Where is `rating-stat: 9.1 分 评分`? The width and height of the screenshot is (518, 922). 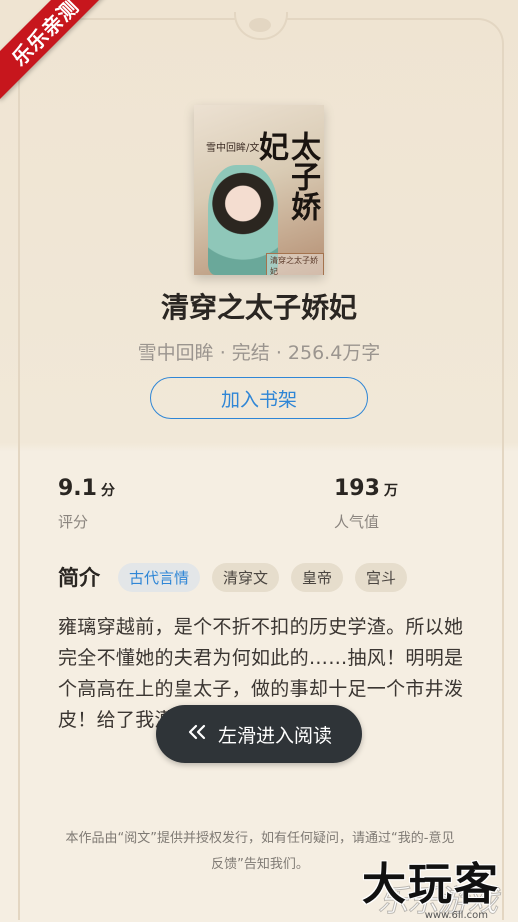 rating-stat: 9.1 分 评分 is located at coordinates (86, 504).